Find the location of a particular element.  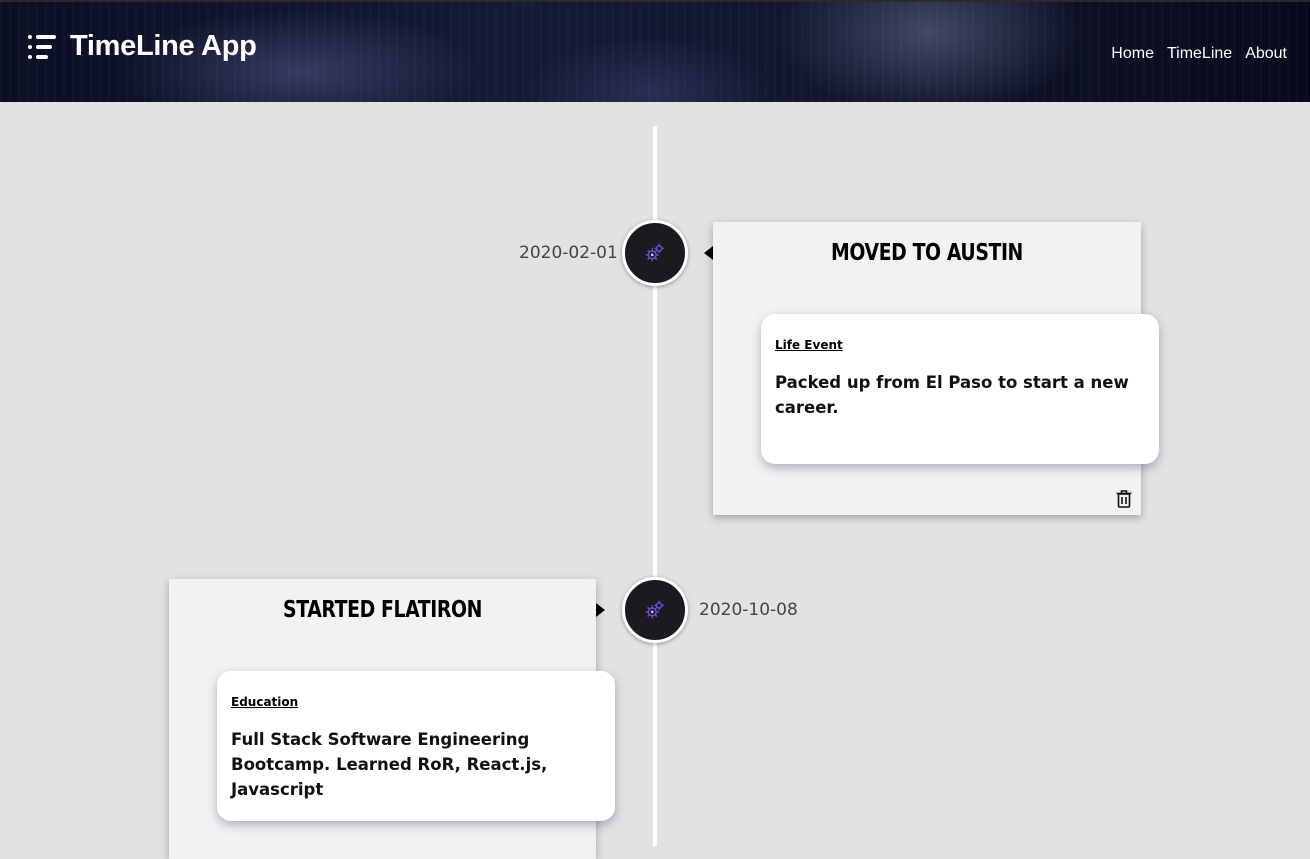

app-header: TimeLine App Home TimeLine About is located at coordinates (655, 51).